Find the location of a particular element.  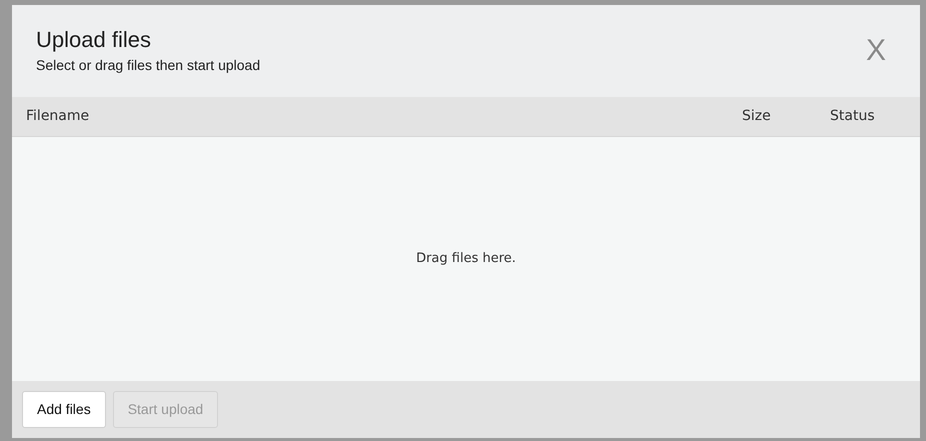

column-header: Size is located at coordinates (756, 116).